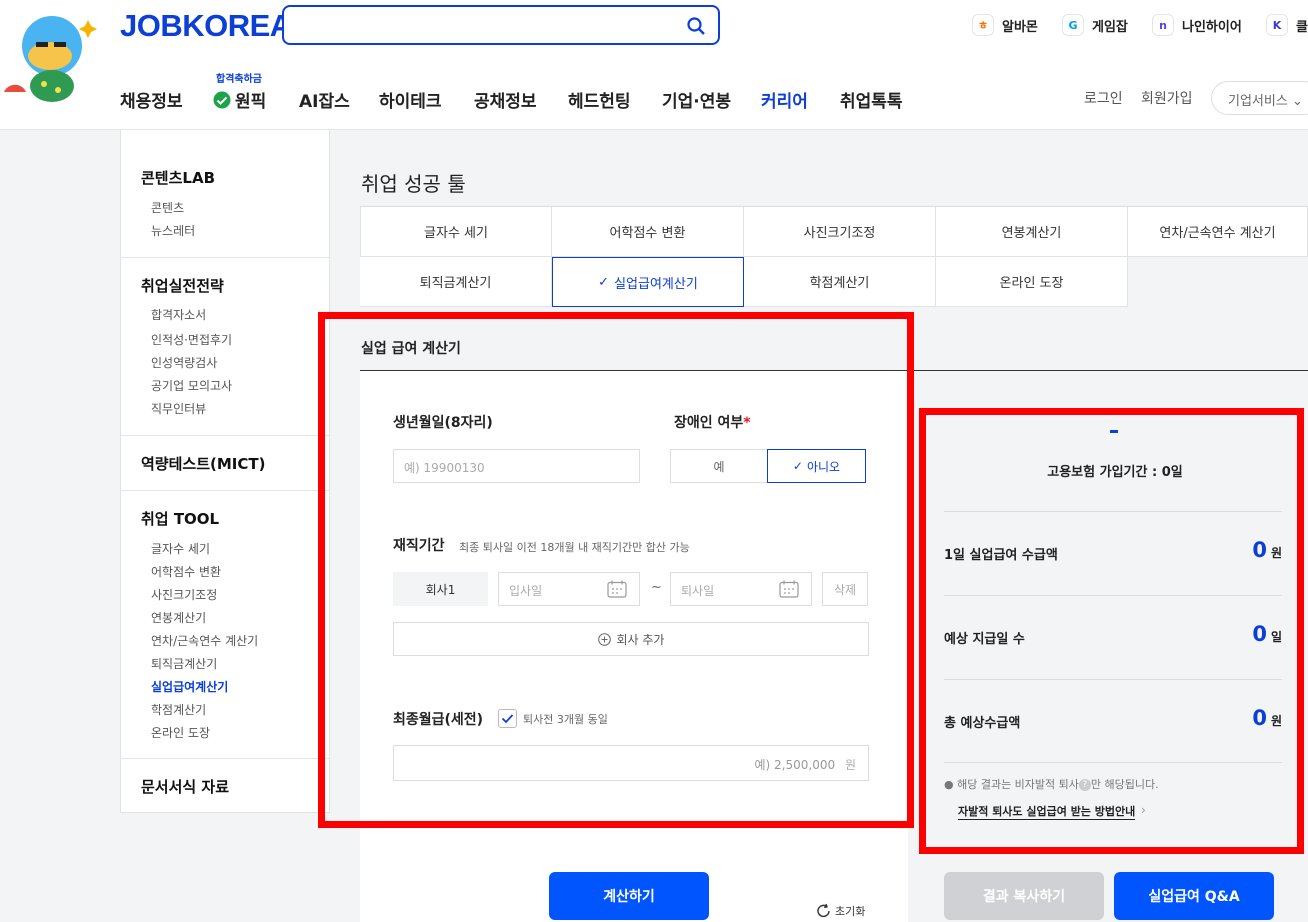 This screenshot has width=1308, height=922. What do you see at coordinates (516, 466) in the screenshot?
I see `birth-input: 예) 19900130` at bounding box center [516, 466].